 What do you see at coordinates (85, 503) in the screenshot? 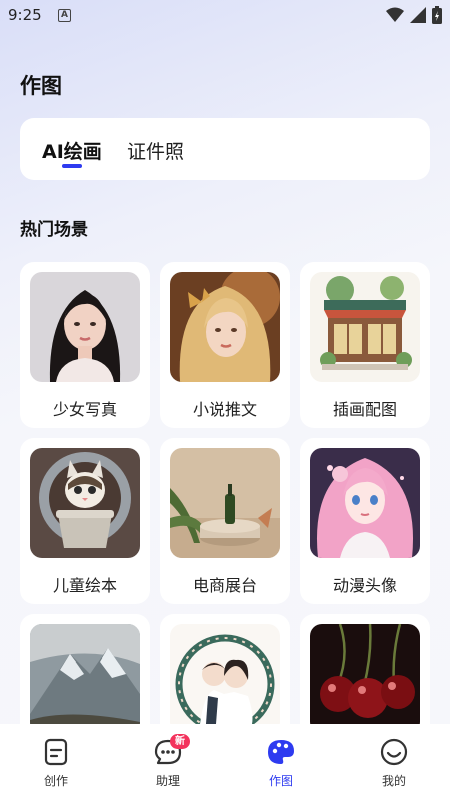
I see `cartoon-cat-image` at bounding box center [85, 503].